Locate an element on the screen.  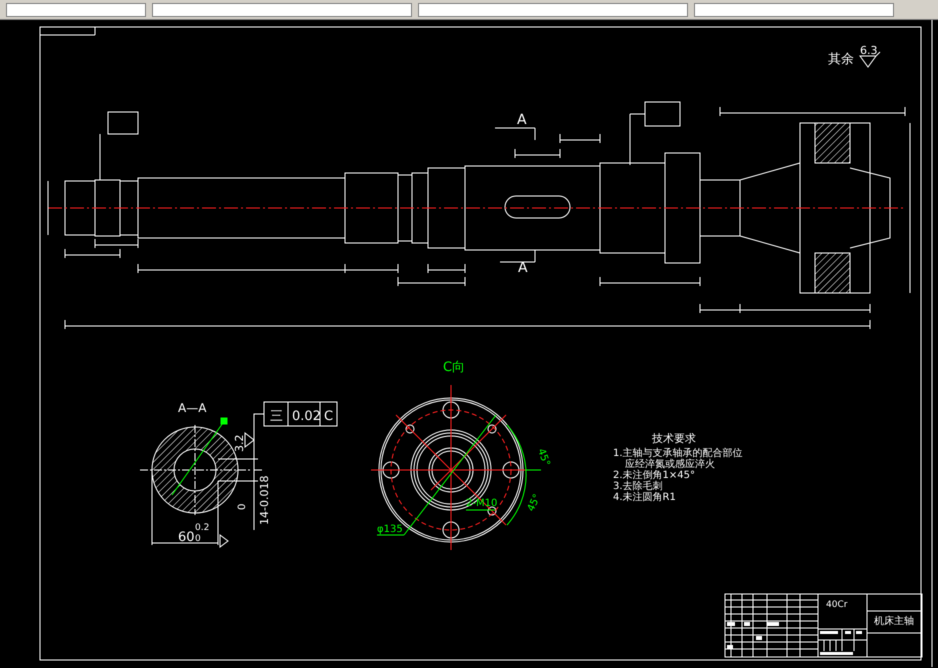
section-title: A—A is located at coordinates (192, 408).